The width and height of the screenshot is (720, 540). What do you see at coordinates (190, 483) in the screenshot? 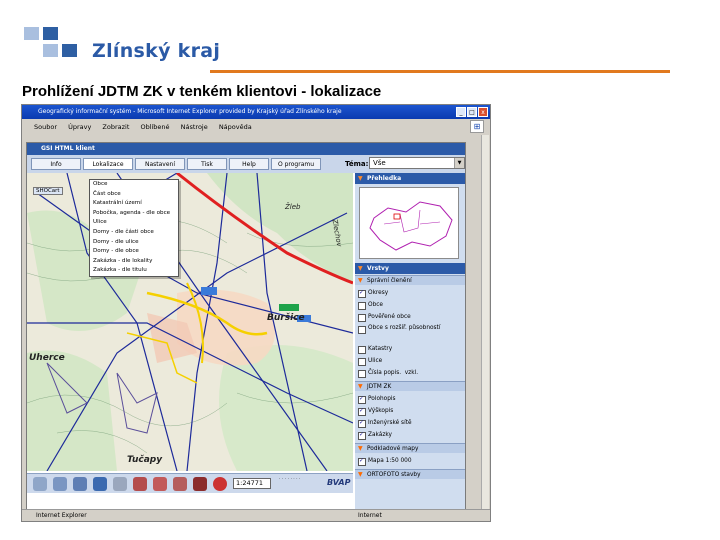
I see `map-toolbar: 1:24771 · · · · · · · · BVAP` at bounding box center [190, 483].